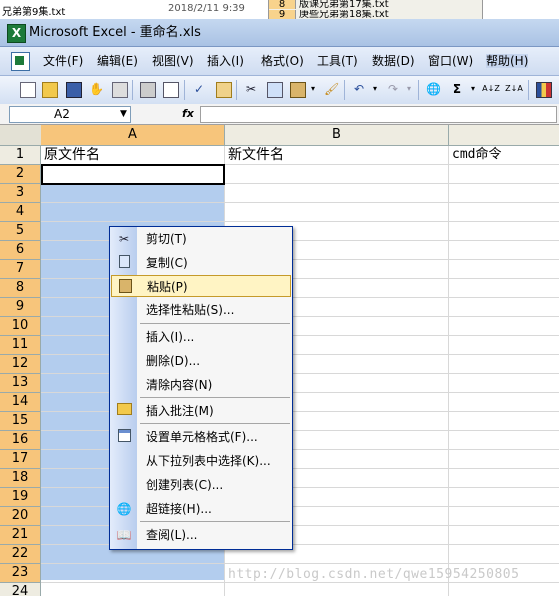 The image size is (559, 596). Describe the element at coordinates (20, 326) in the screenshot. I see `row-header-10: 10` at that location.